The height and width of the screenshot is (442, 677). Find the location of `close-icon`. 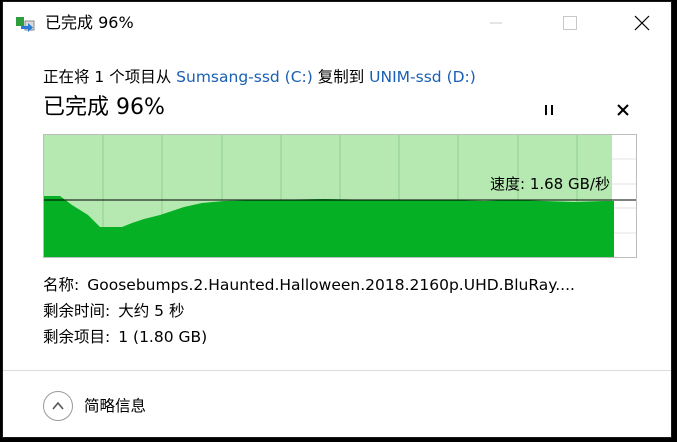

close-icon is located at coordinates (642, 23).